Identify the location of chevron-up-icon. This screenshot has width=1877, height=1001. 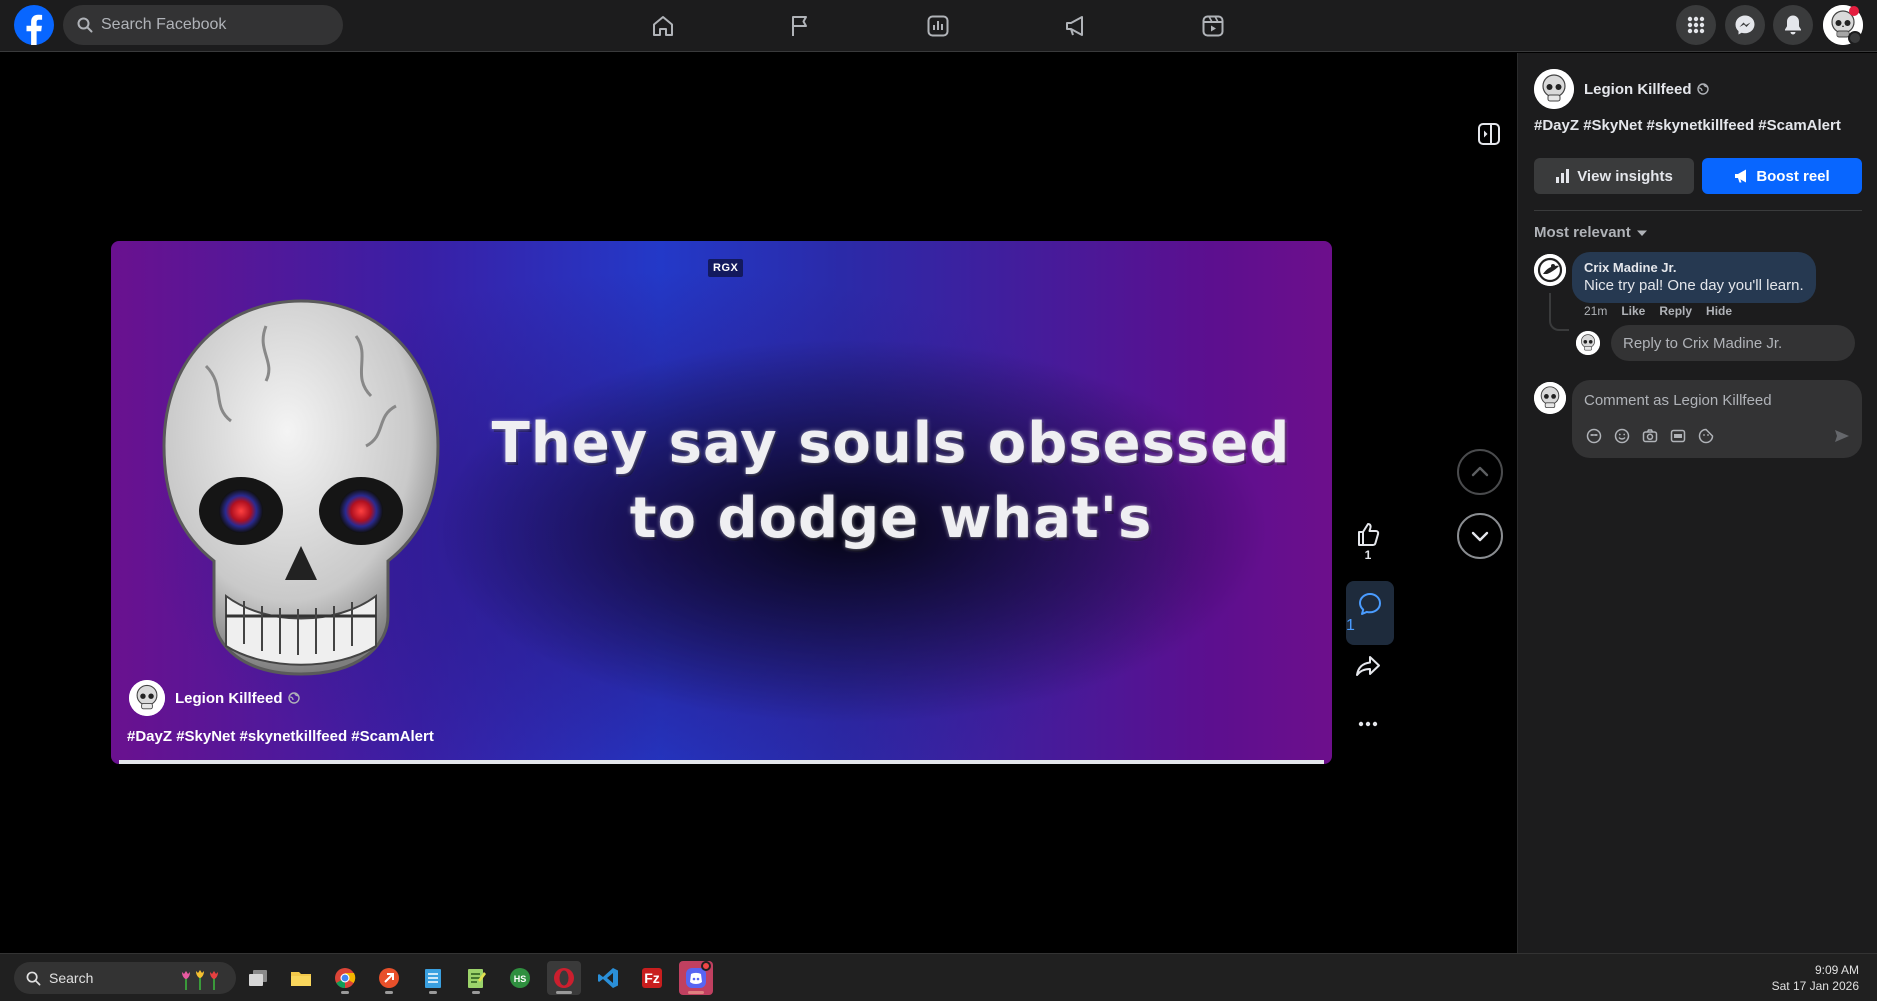
(1480, 471).